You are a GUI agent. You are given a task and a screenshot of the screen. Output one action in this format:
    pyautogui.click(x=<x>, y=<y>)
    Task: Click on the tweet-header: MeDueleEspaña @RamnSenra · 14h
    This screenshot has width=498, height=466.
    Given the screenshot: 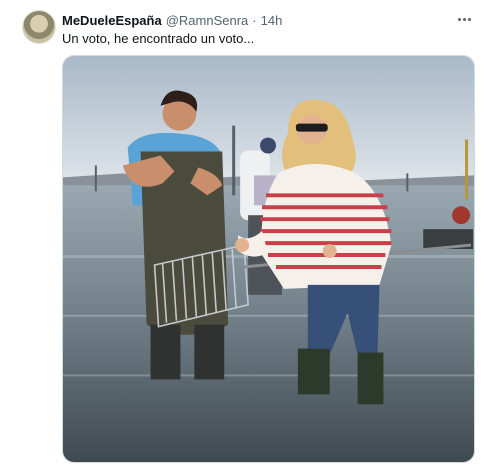 What is the action you would take?
    pyautogui.click(x=172, y=20)
    